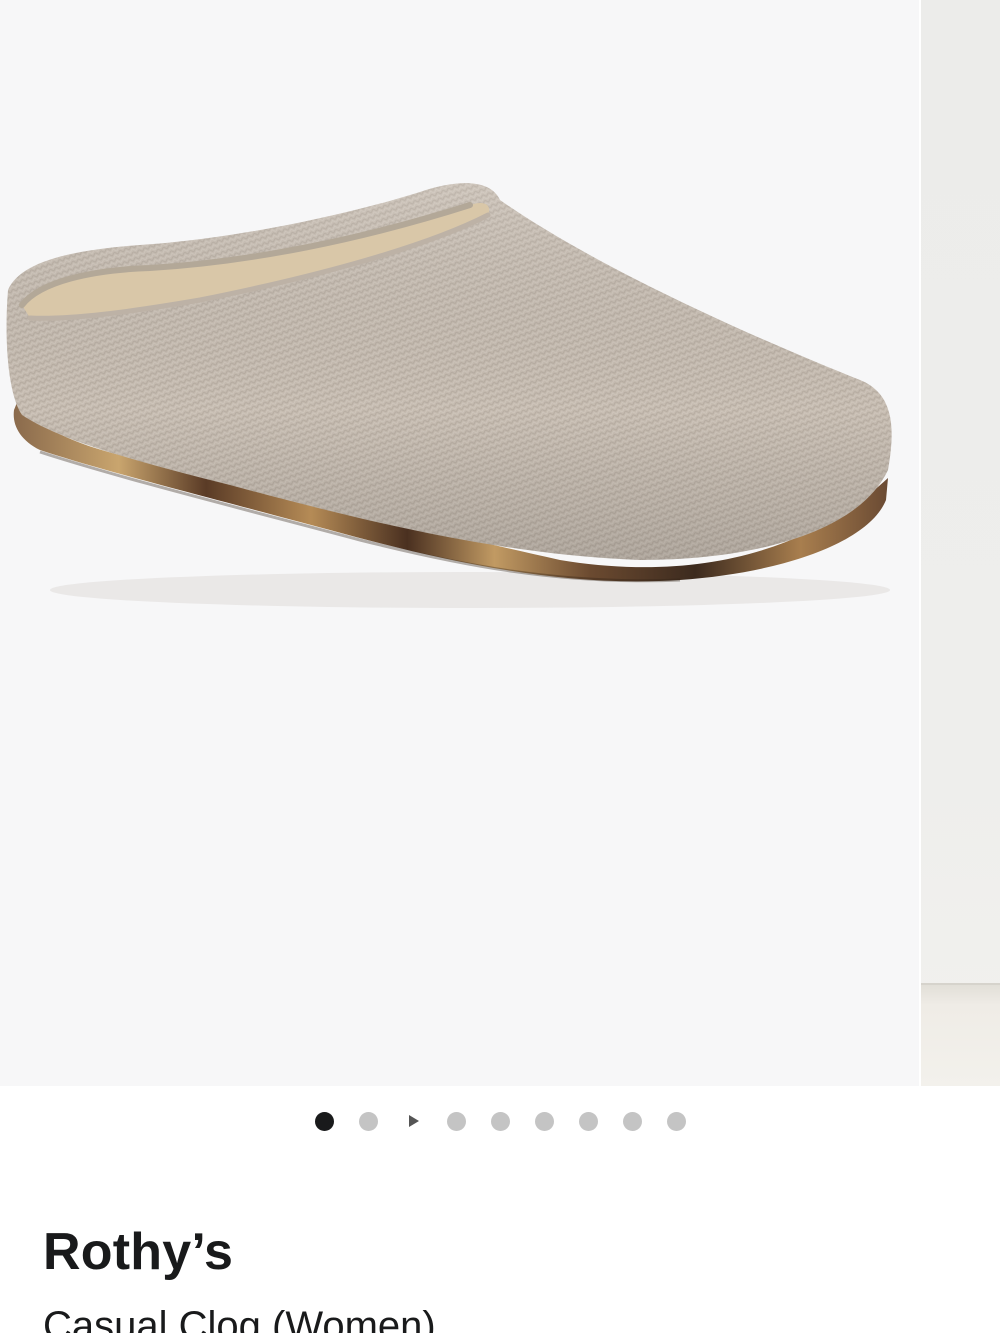  What do you see at coordinates (412, 1121) in the screenshot?
I see `video-play-icon` at bounding box center [412, 1121].